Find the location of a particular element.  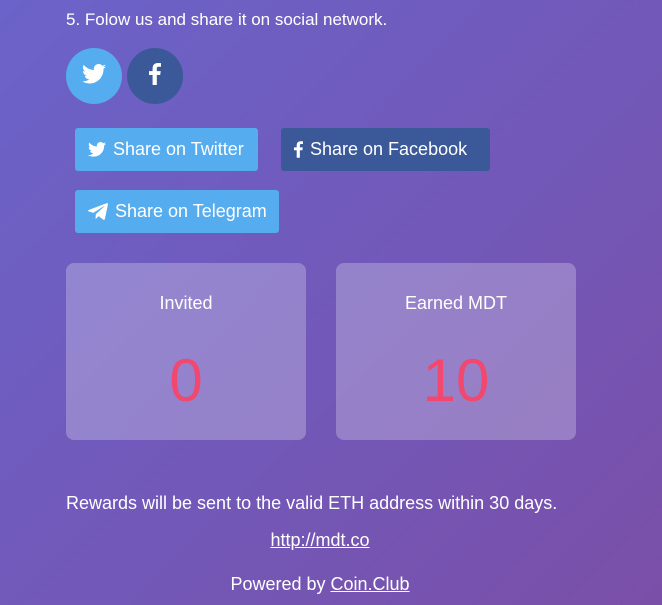

facebook-follow-button is located at coordinates (155, 76).